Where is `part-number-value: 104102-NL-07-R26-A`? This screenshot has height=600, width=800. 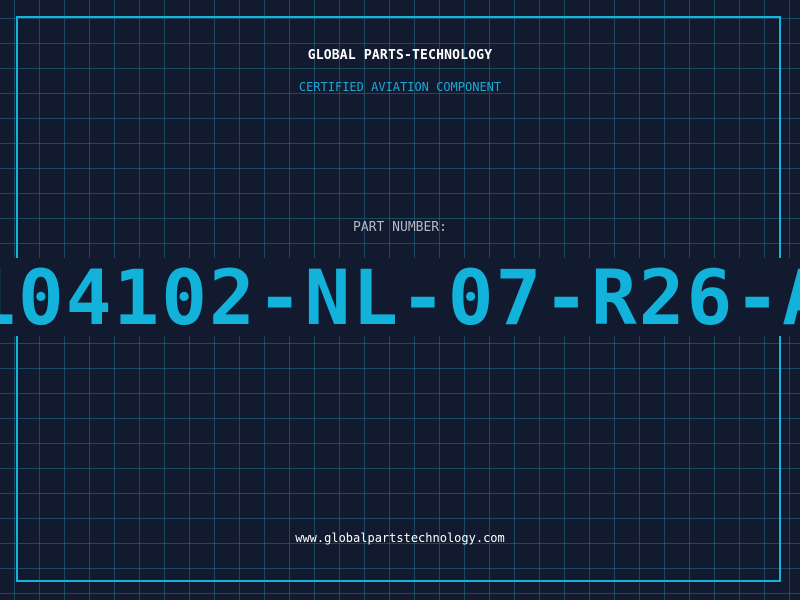 part-number-value: 104102-NL-07-R26-A is located at coordinates (400, 297).